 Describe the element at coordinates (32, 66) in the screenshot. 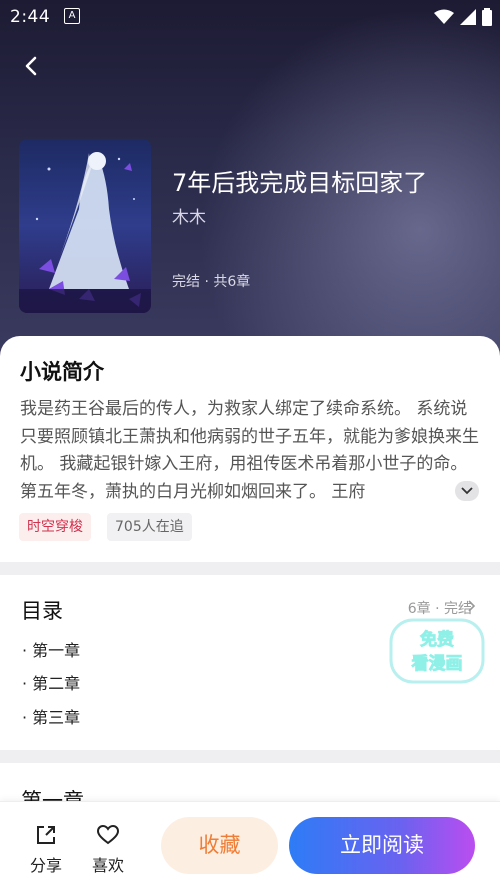

I see `back-arrow-icon` at that location.